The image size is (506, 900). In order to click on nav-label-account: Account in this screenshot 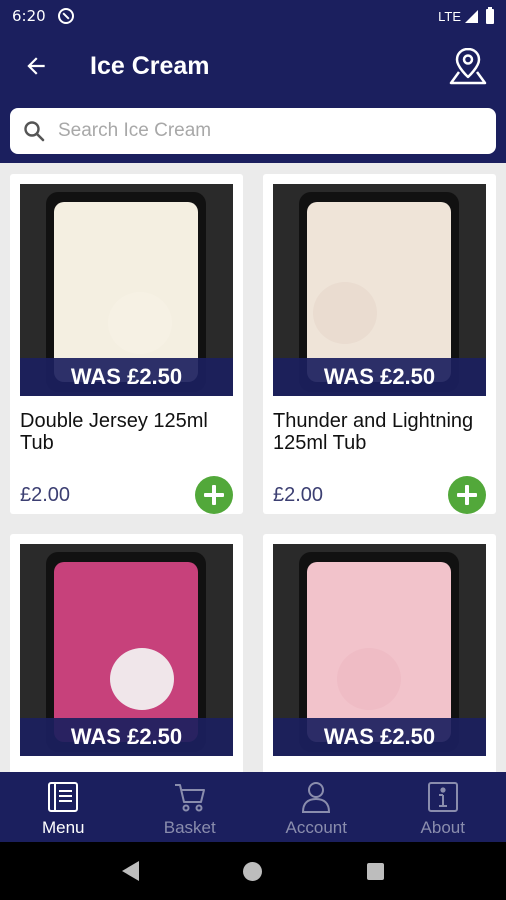, I will do `click(316, 827)`.